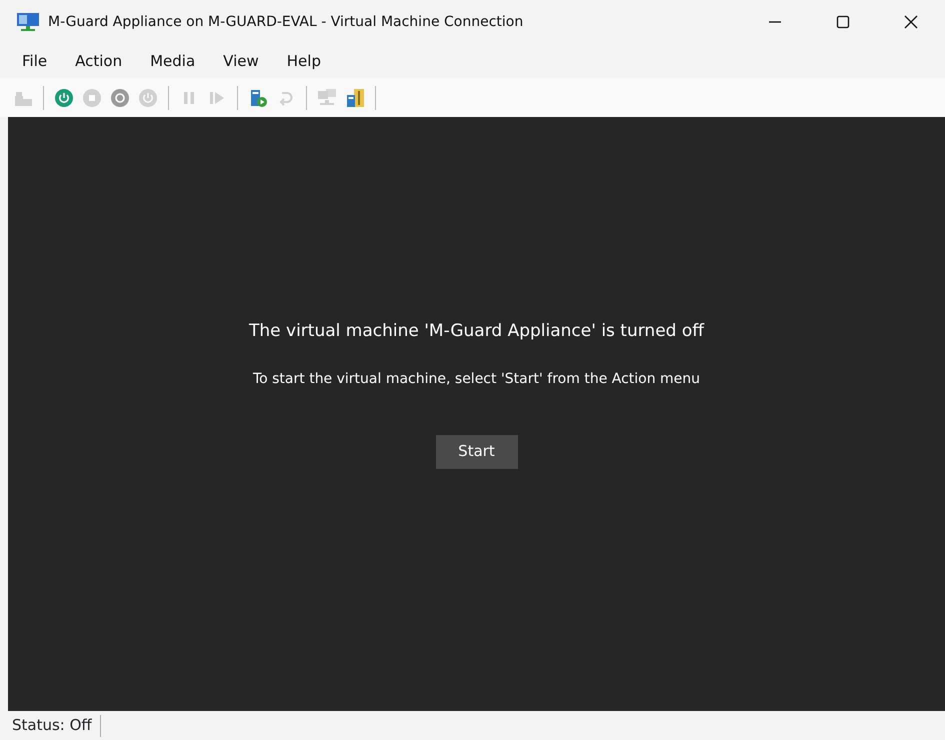 The image size is (945, 740). I want to click on stop-icon, so click(92, 98).